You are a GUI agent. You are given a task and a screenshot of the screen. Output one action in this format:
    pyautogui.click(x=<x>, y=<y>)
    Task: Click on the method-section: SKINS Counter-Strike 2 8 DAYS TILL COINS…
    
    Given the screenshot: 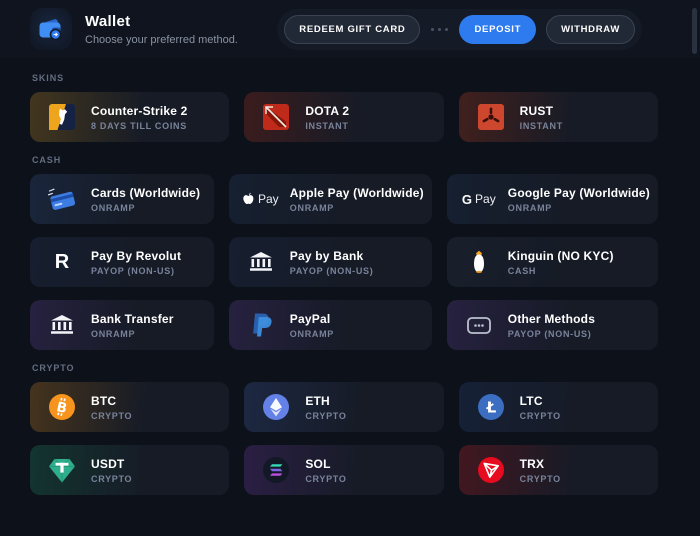 What is the action you would take?
    pyautogui.click(x=344, y=107)
    